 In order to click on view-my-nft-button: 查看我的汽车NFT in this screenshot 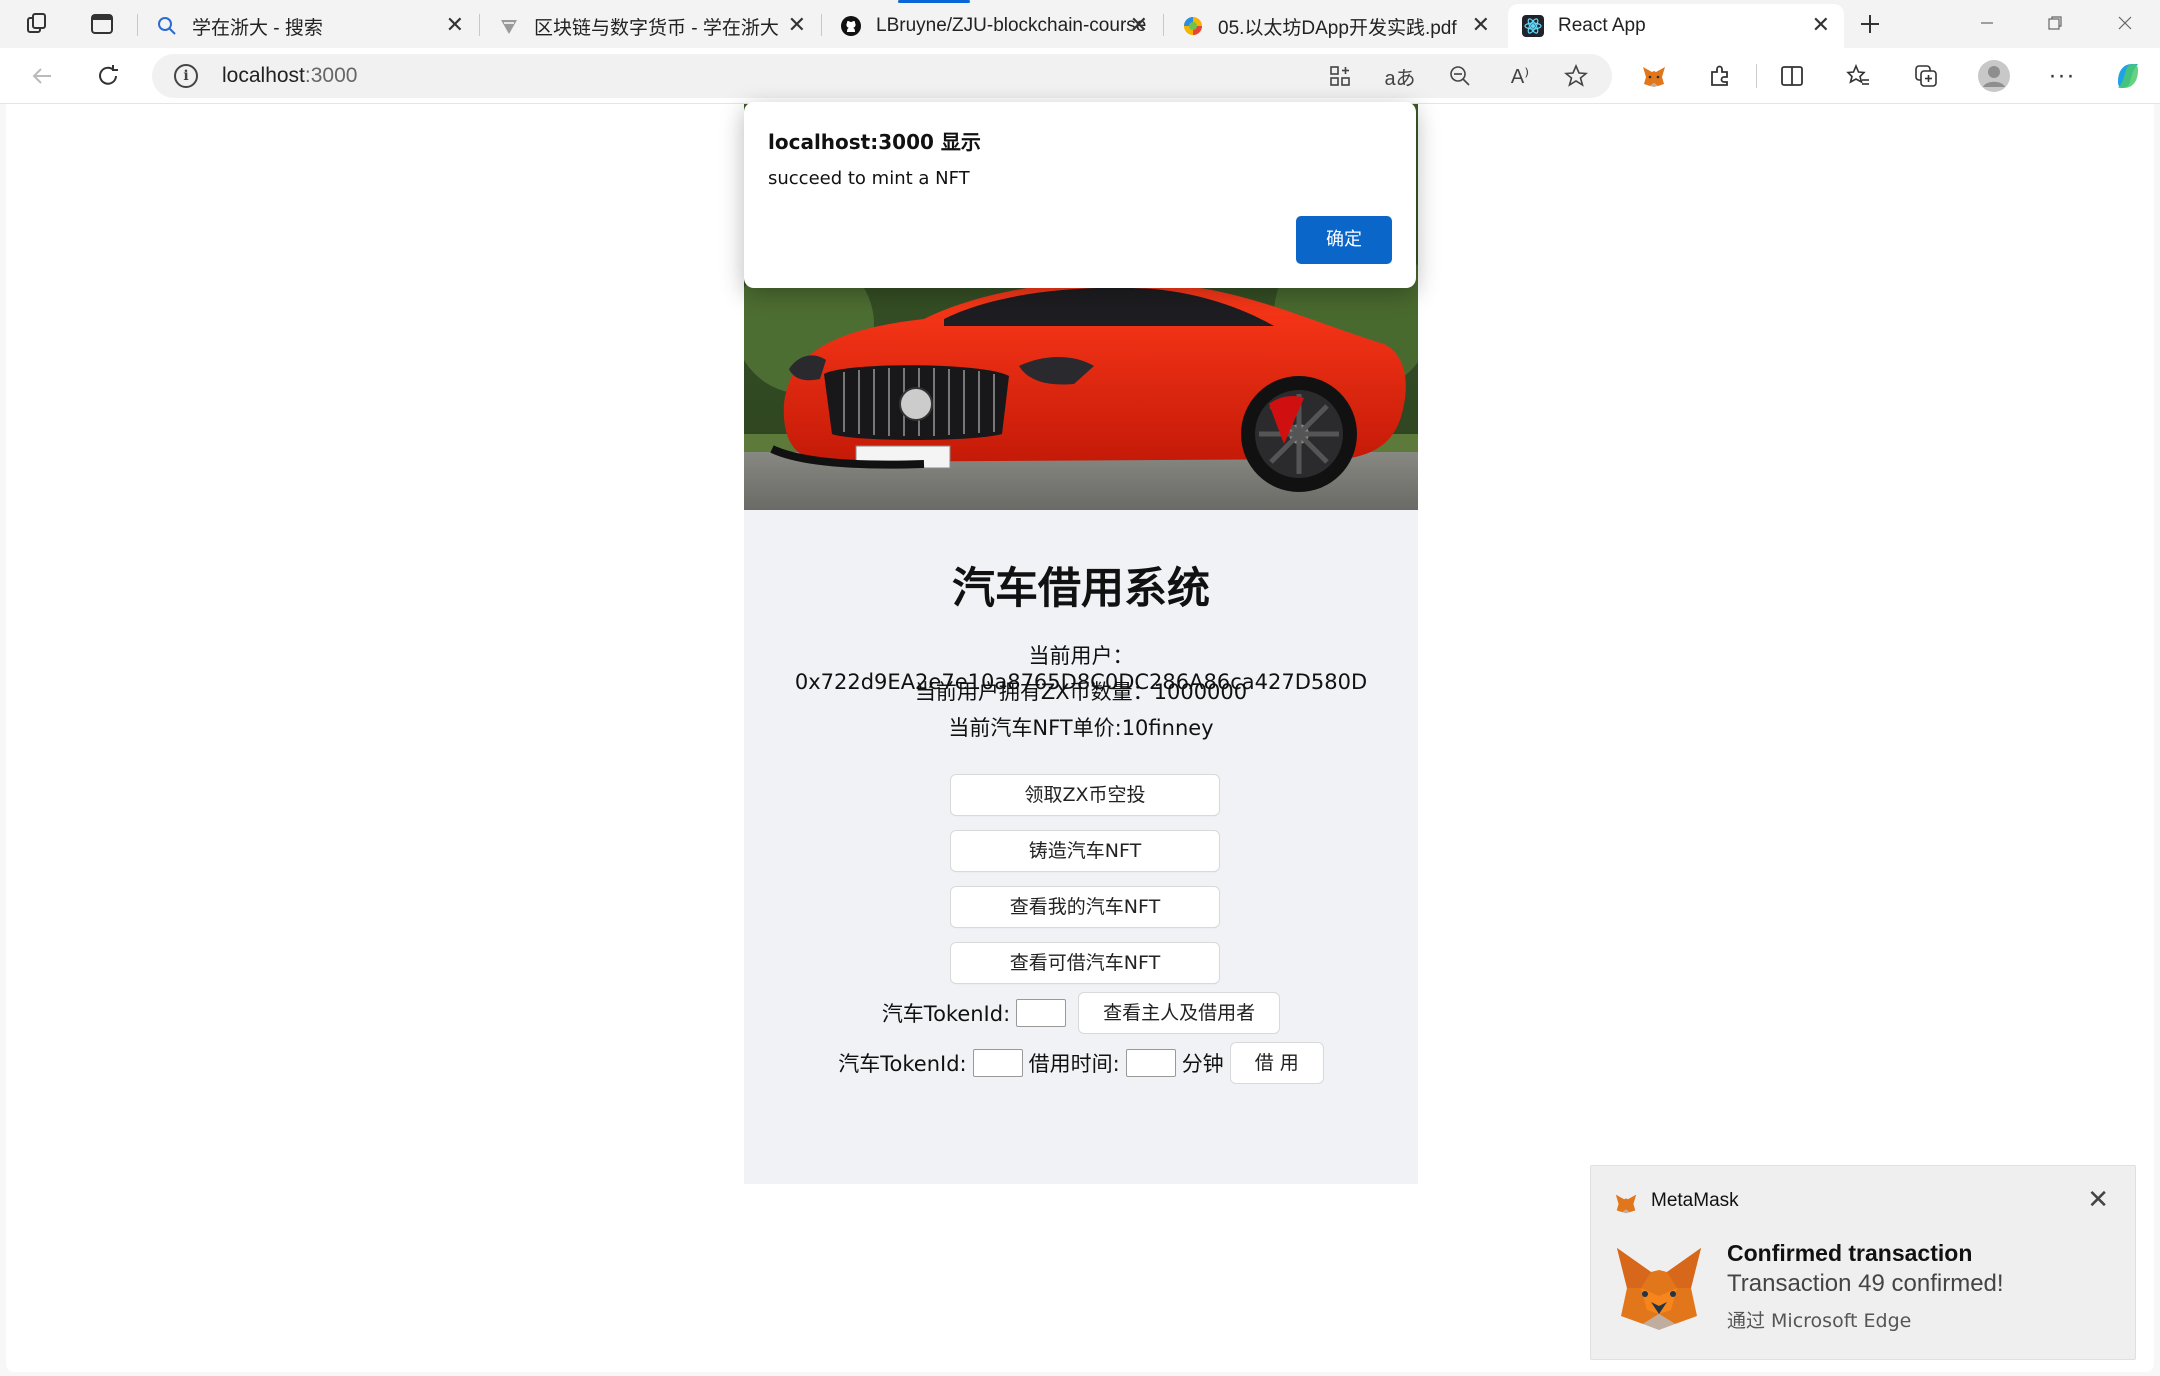, I will do `click(1085, 907)`.